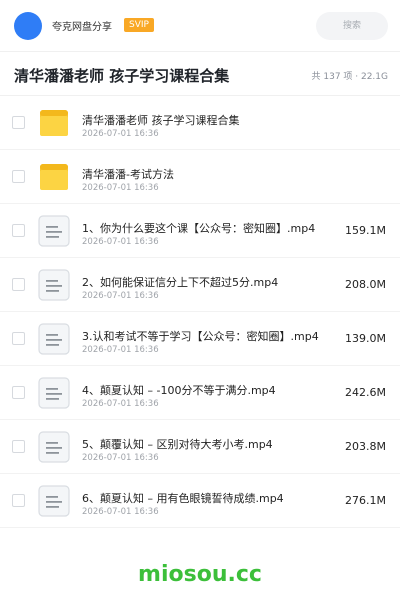 The width and height of the screenshot is (400, 600). I want to click on file-name: 1、你为什么要这个课【公众号：密知圈】.mp4, so click(199, 228).